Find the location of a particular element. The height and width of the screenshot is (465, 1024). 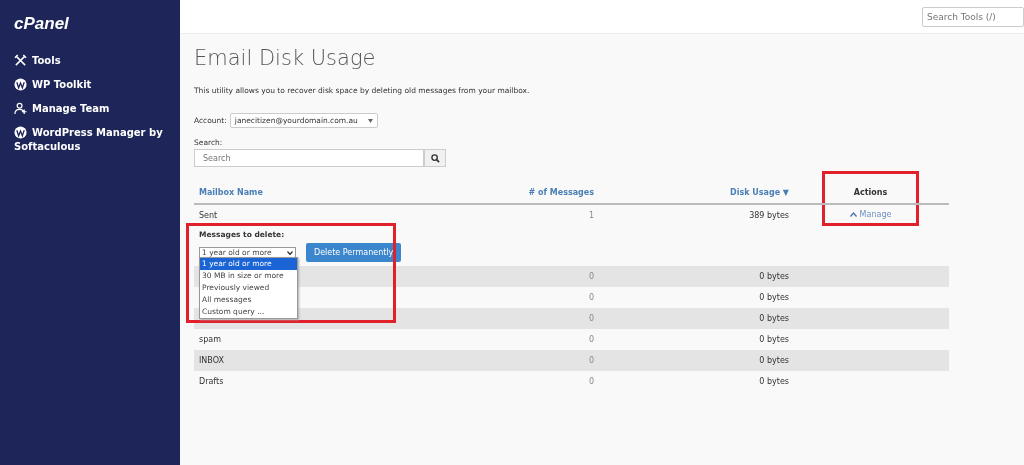

mailbox-name: spam is located at coordinates (210, 339).